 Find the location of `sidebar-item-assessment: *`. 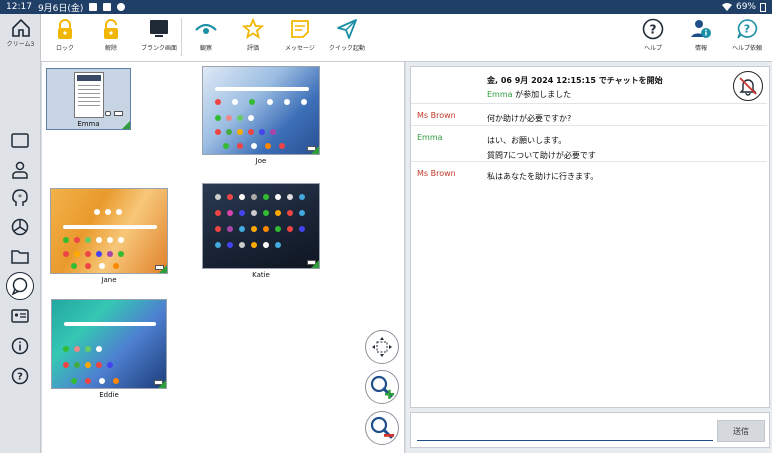

sidebar-item-assessment: * is located at coordinates (20, 198).